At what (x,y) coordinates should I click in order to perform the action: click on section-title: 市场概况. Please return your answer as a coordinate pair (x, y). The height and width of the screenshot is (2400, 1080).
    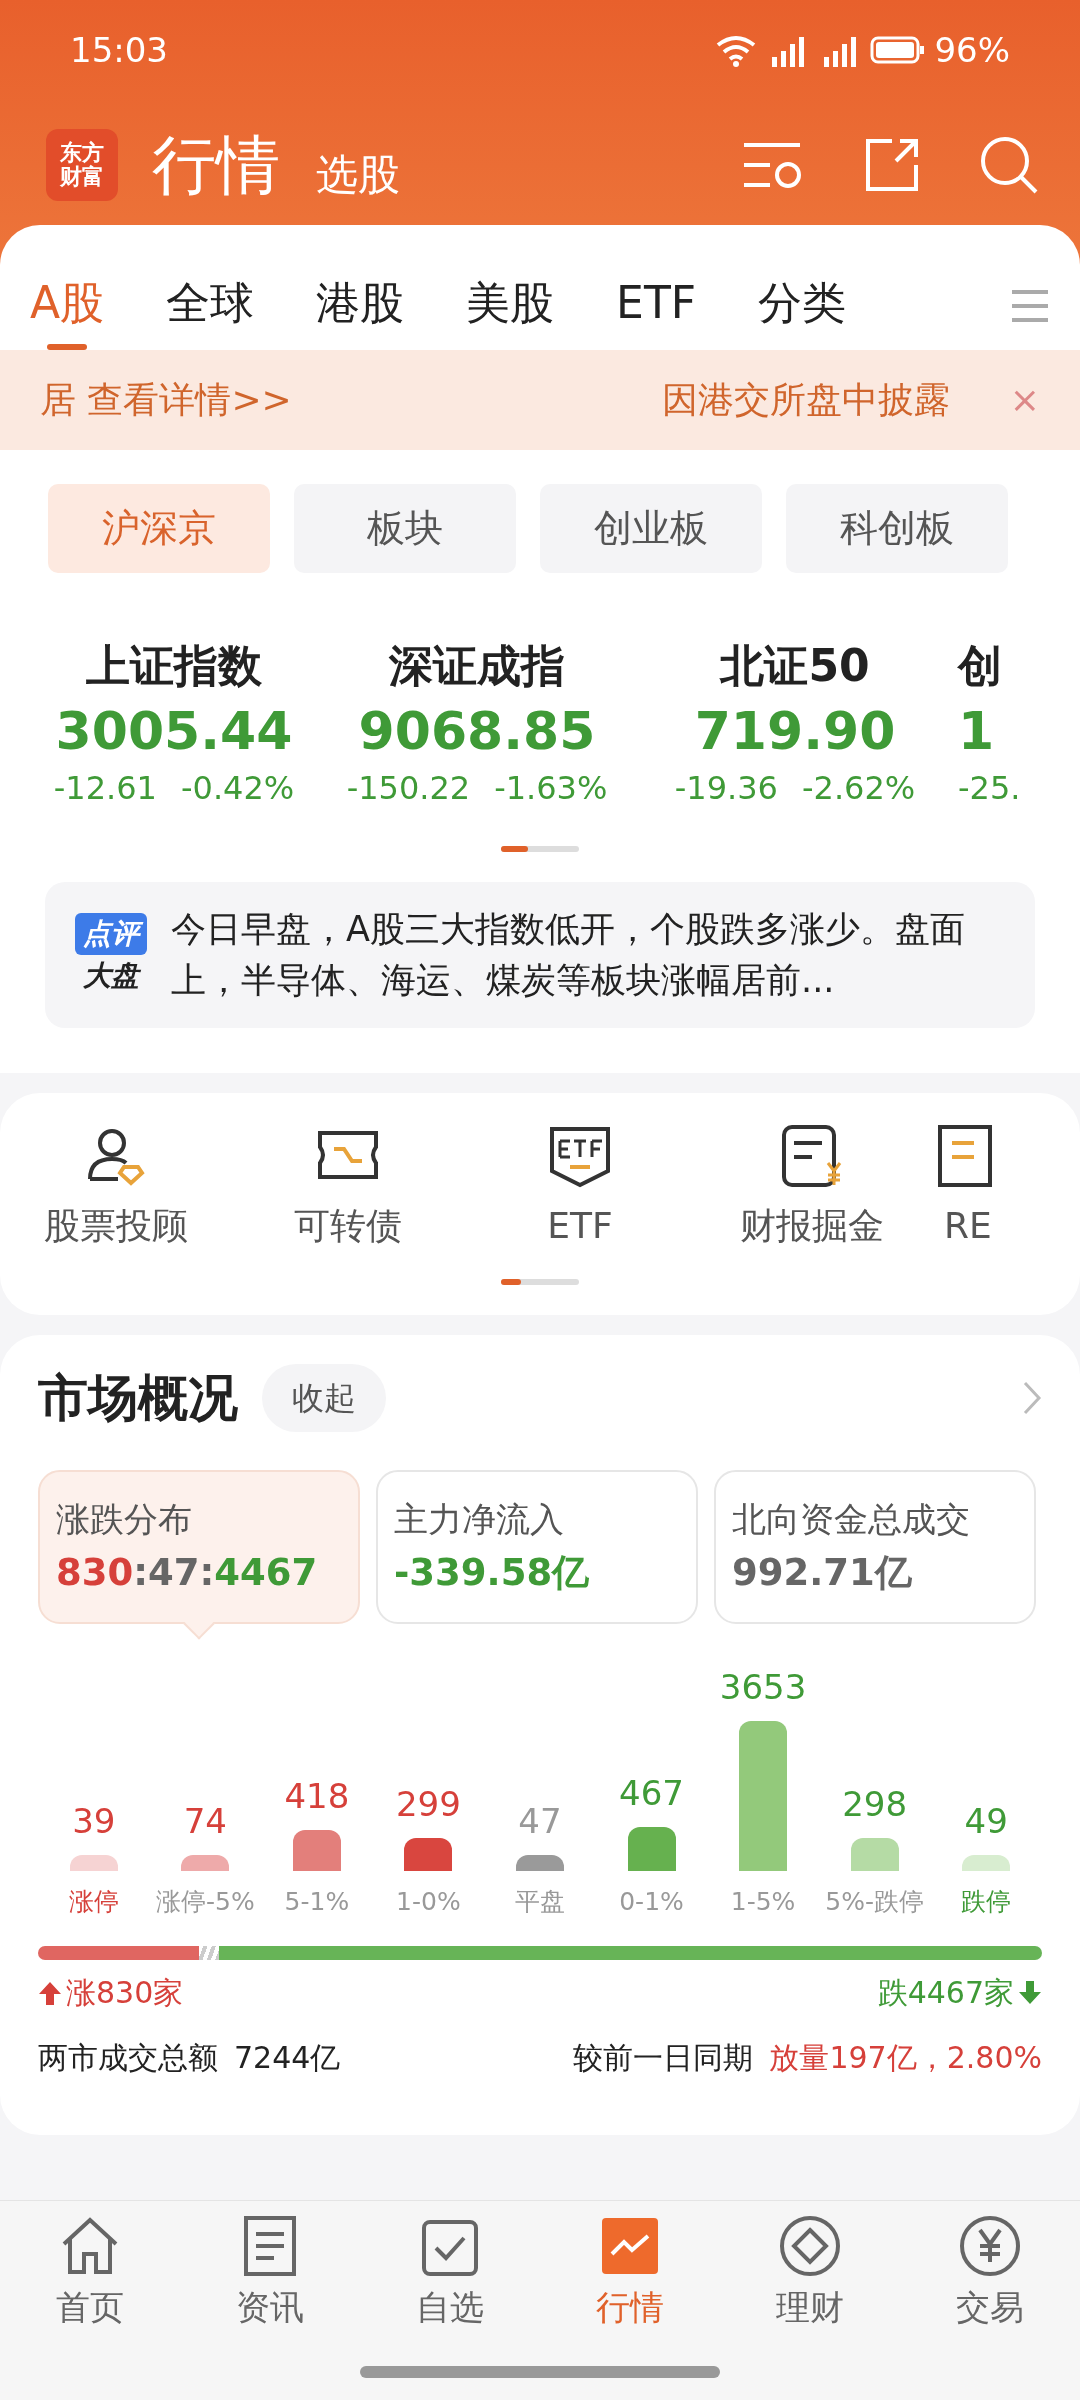
    Looking at the image, I should click on (138, 1398).